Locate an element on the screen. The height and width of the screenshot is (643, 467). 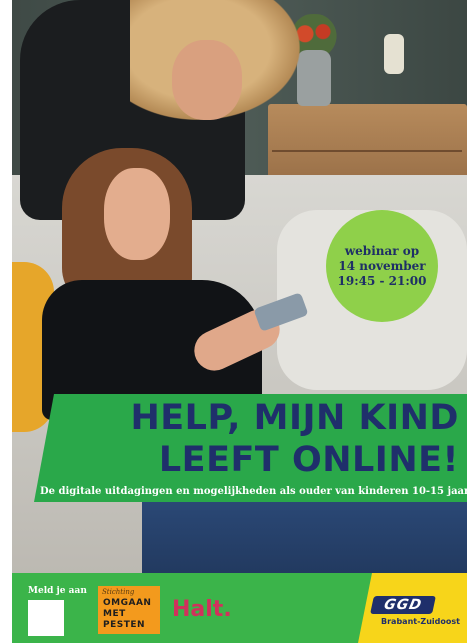
partner-logo-halt: Halt. is located at coordinates (202, 609).